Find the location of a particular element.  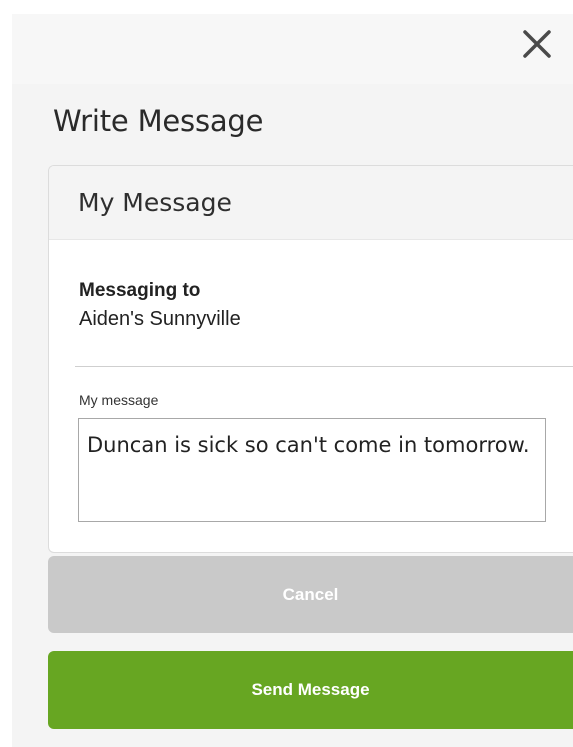

send-message-button: Send Message is located at coordinates (310, 690).